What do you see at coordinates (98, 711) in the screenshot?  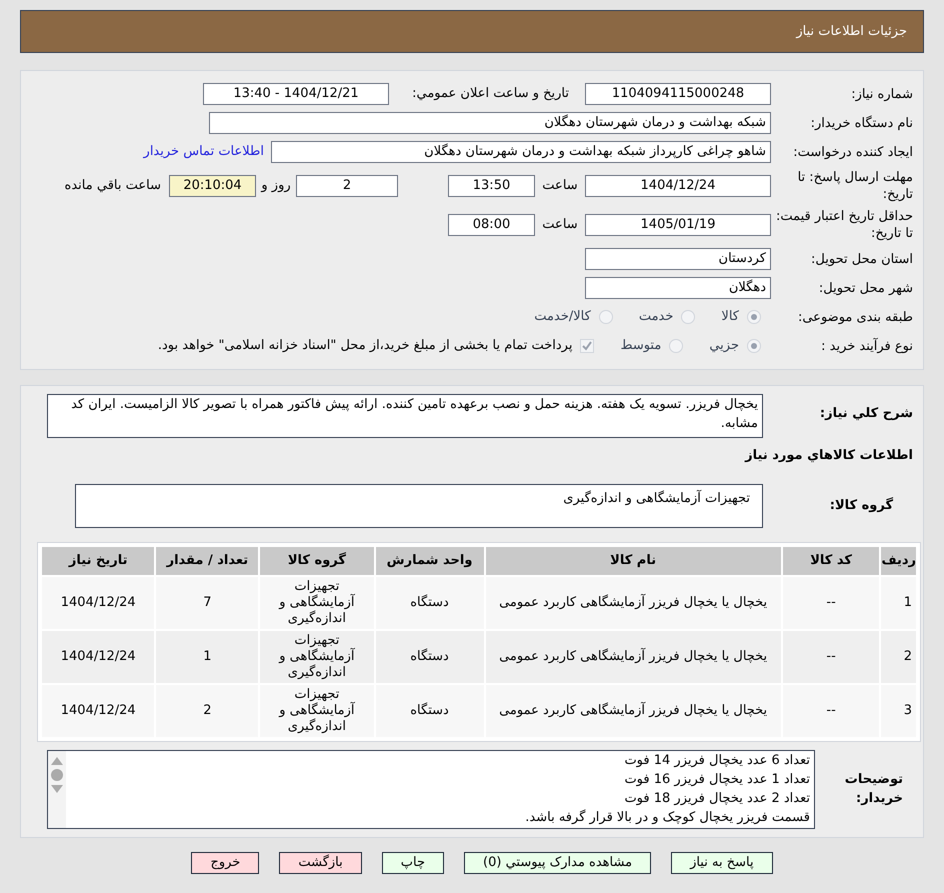 I see `table-cell: 1404/12/24` at bounding box center [98, 711].